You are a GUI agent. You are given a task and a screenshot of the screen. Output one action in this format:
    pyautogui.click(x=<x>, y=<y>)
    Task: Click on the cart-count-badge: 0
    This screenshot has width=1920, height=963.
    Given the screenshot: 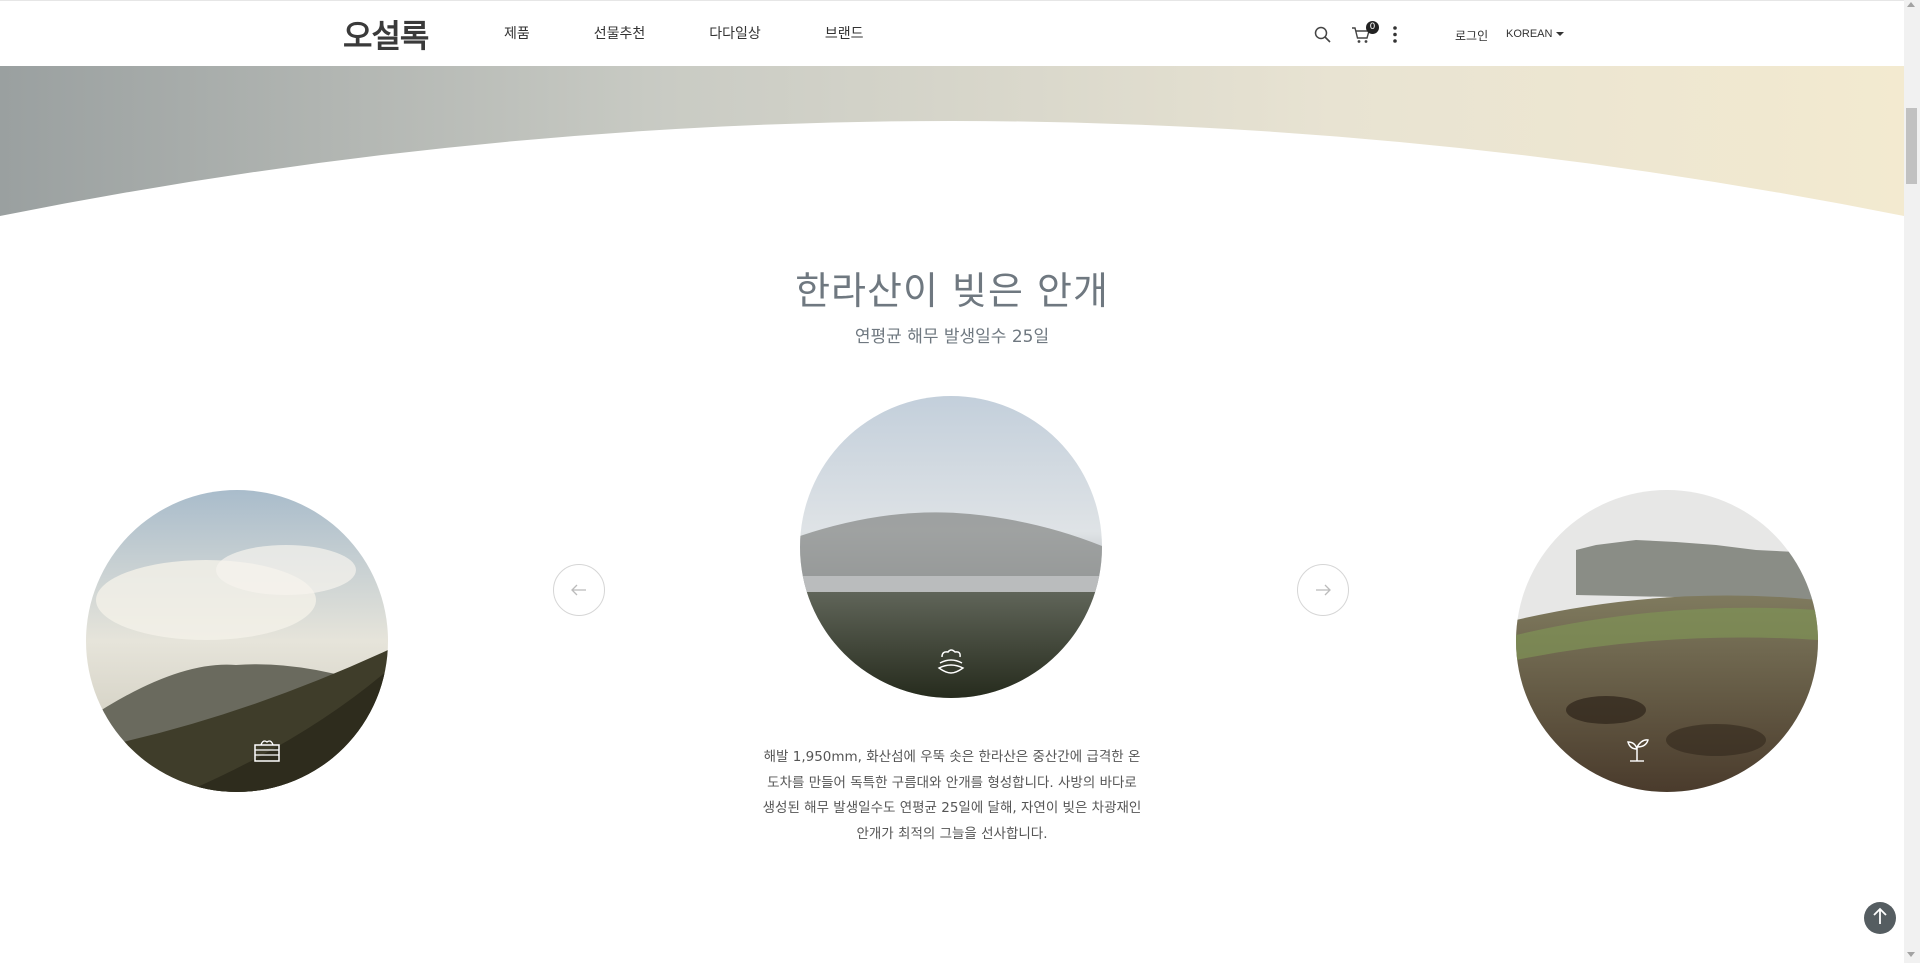 What is the action you would take?
    pyautogui.click(x=1372, y=27)
    